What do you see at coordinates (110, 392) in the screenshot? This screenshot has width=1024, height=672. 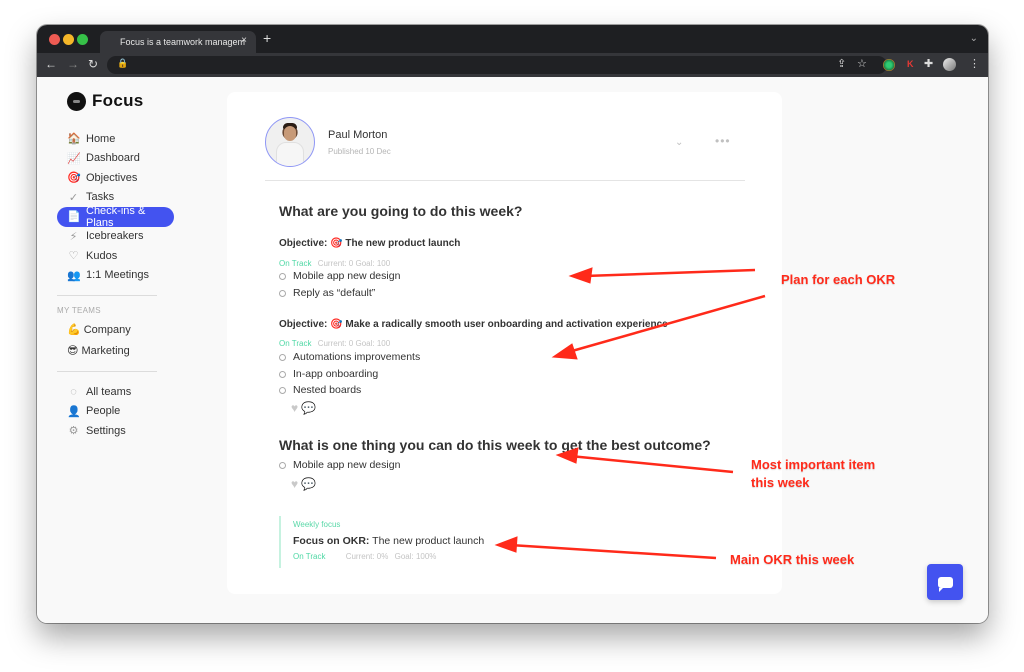 I see `sidebar-item-all-teams: ◌ All teams` at bounding box center [110, 392].